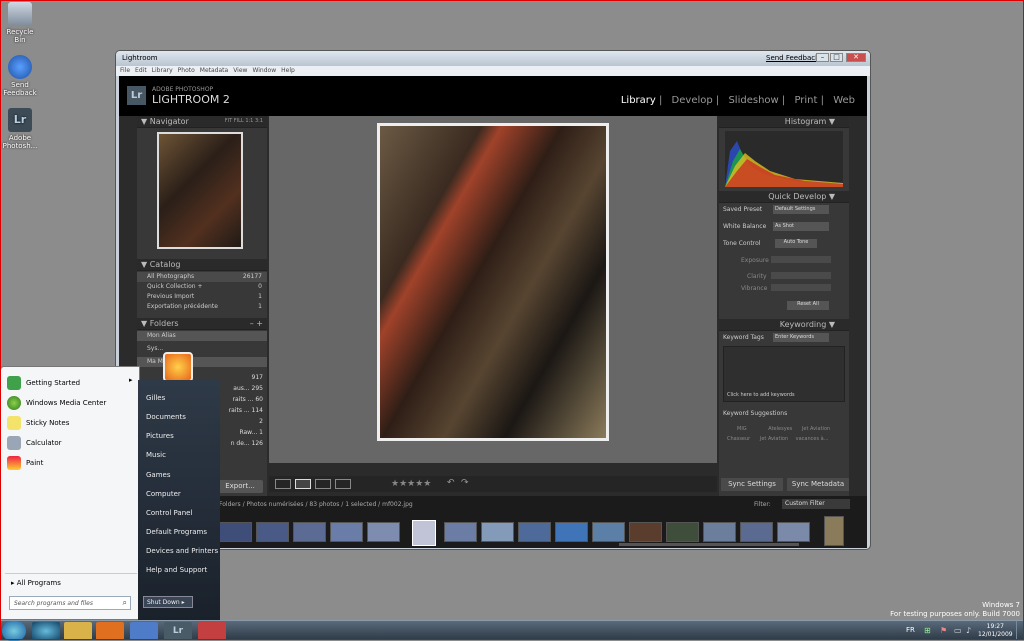 This screenshot has height=641, width=1024. What do you see at coordinates (742, 429) in the screenshot?
I see `suggestion: MIG` at bounding box center [742, 429].